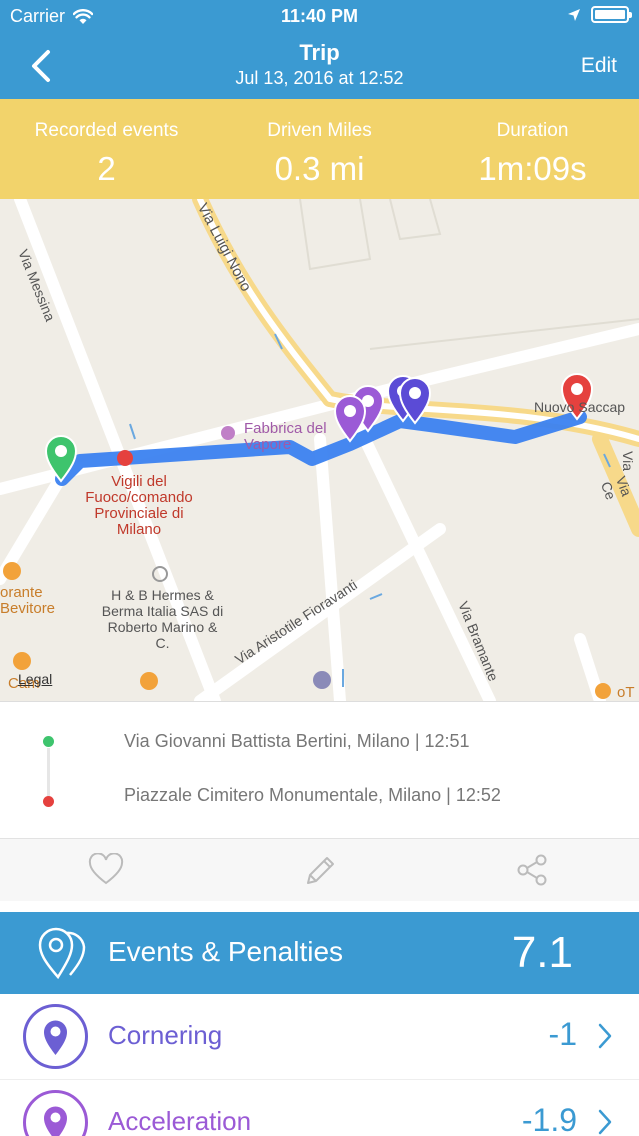  I want to click on share-icon, so click(532, 870).